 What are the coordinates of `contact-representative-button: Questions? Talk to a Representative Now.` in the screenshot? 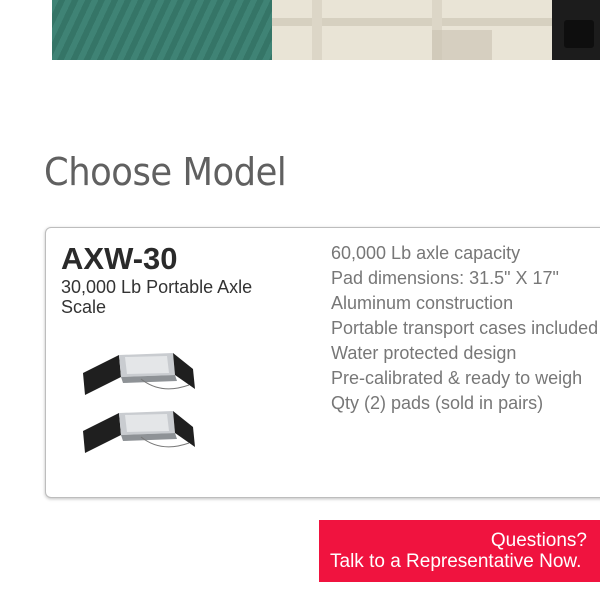 It's located at (459, 551).